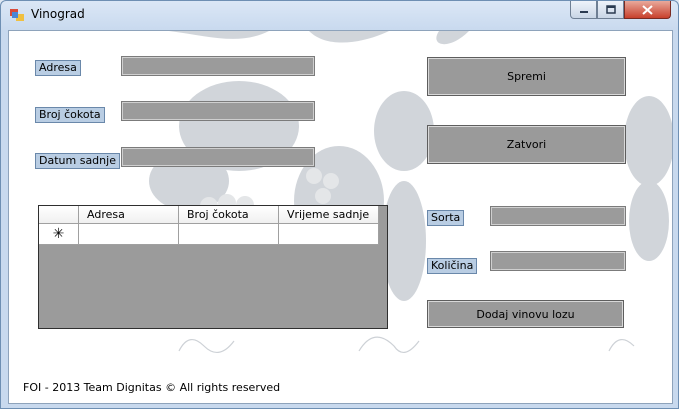 The width and height of the screenshot is (679, 409). Describe the element at coordinates (59, 215) in the screenshot. I see `grid-corner-header` at that location.